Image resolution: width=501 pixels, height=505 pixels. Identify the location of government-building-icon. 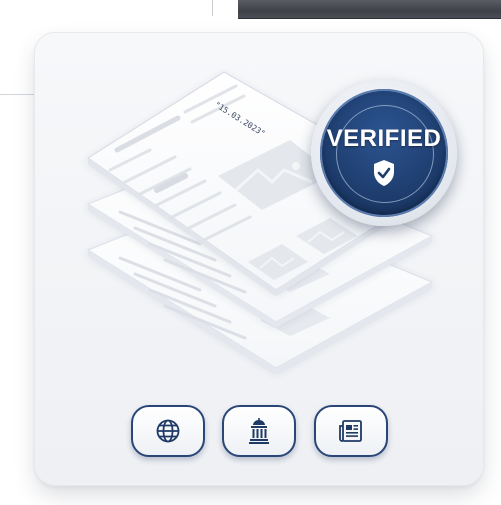
(259, 431).